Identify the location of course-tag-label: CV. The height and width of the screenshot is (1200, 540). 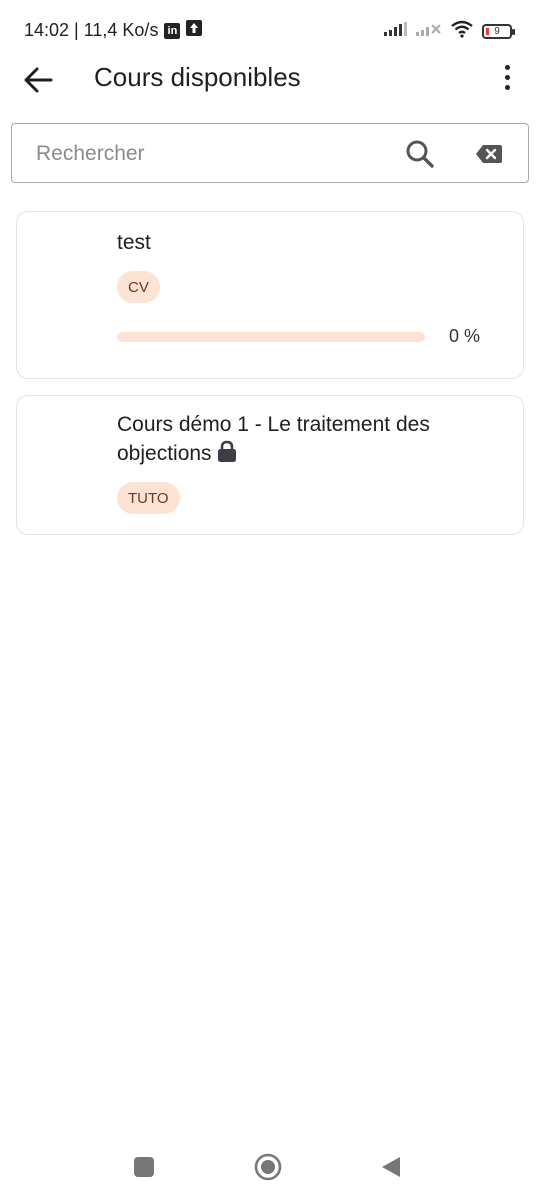
(138, 287).